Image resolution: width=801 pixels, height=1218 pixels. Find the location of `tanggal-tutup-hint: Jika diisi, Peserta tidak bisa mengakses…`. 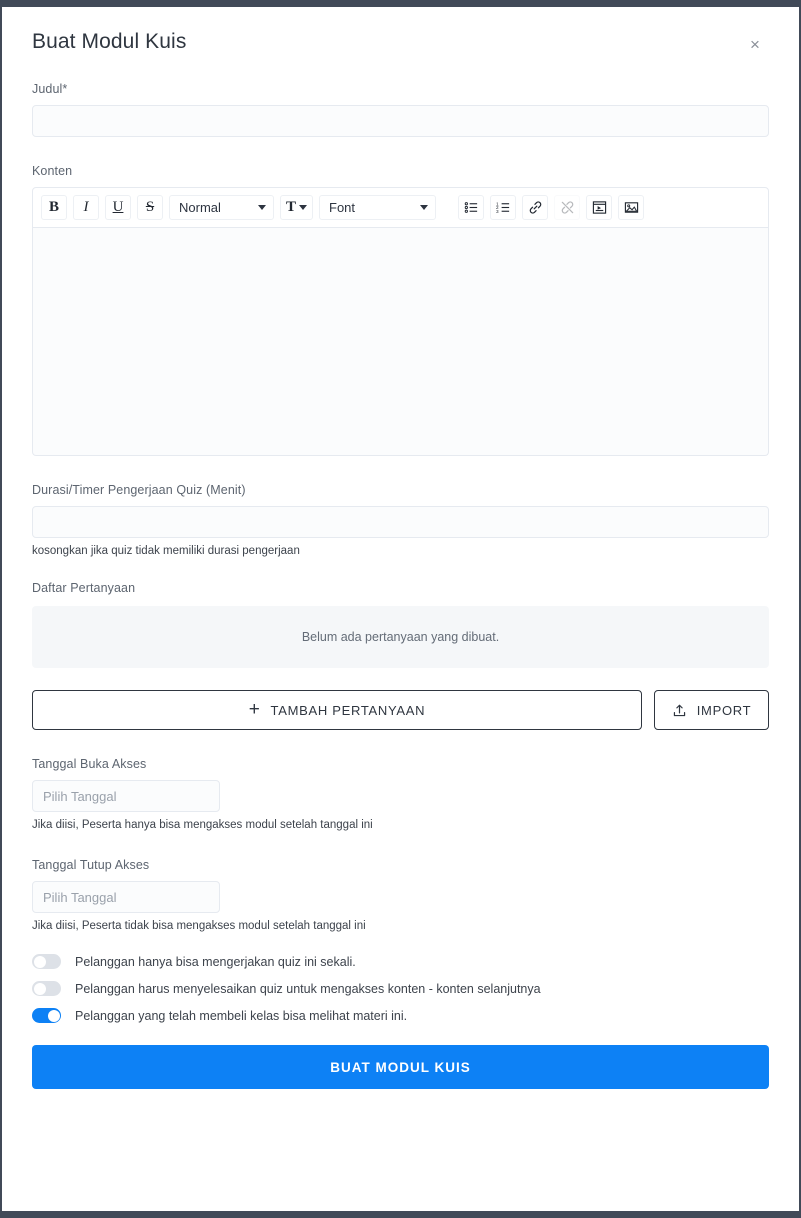

tanggal-tutup-hint: Jika diisi, Peserta tidak bisa mengakses… is located at coordinates (199, 926).